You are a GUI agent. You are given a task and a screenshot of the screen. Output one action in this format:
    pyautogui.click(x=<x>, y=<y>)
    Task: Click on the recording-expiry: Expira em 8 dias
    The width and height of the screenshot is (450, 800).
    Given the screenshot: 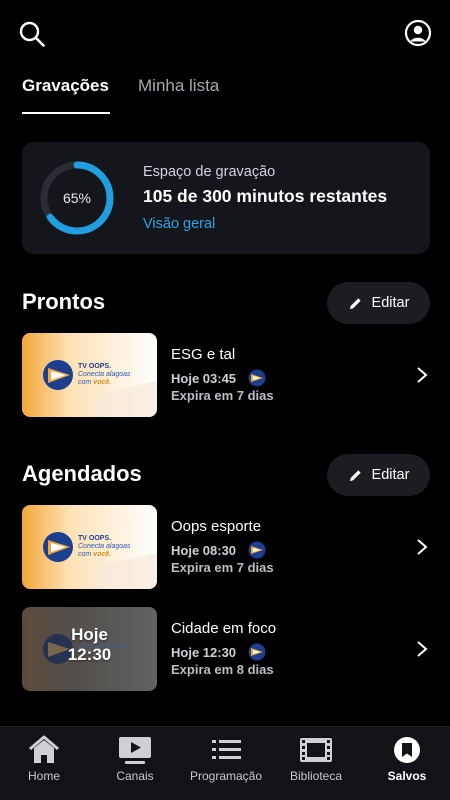 What is the action you would take?
    pyautogui.click(x=222, y=669)
    